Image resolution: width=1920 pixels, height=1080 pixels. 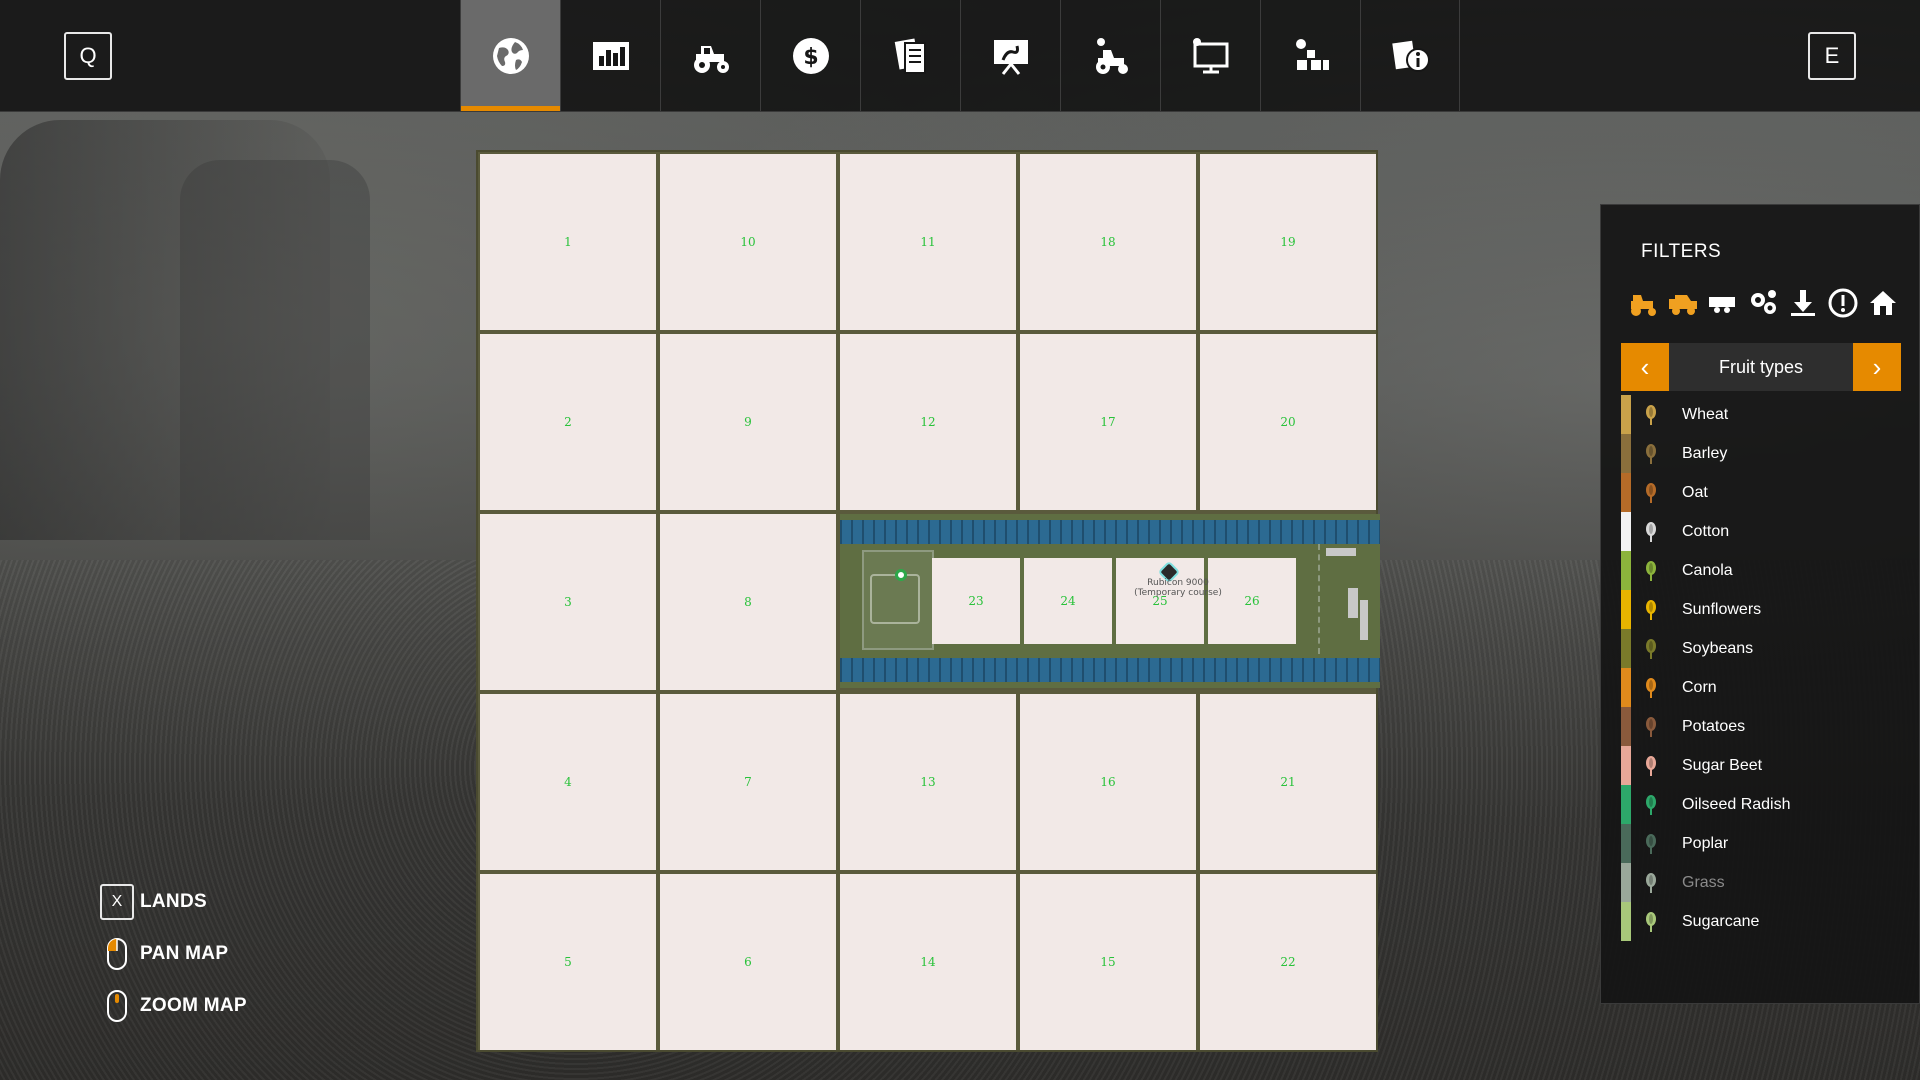 I want to click on fruit-type-item: Barley, so click(x=1761, y=453).